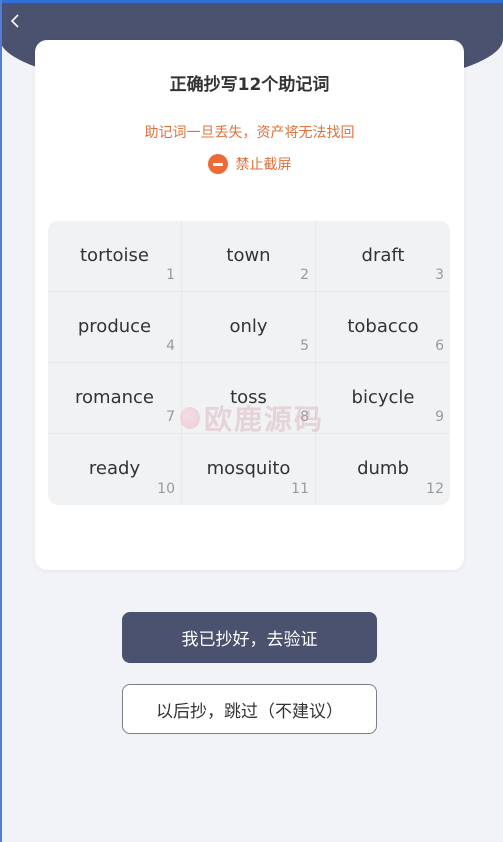 The height and width of the screenshot is (842, 503). What do you see at coordinates (249, 85) in the screenshot?
I see `page-title: 正确抄写12个助记词` at bounding box center [249, 85].